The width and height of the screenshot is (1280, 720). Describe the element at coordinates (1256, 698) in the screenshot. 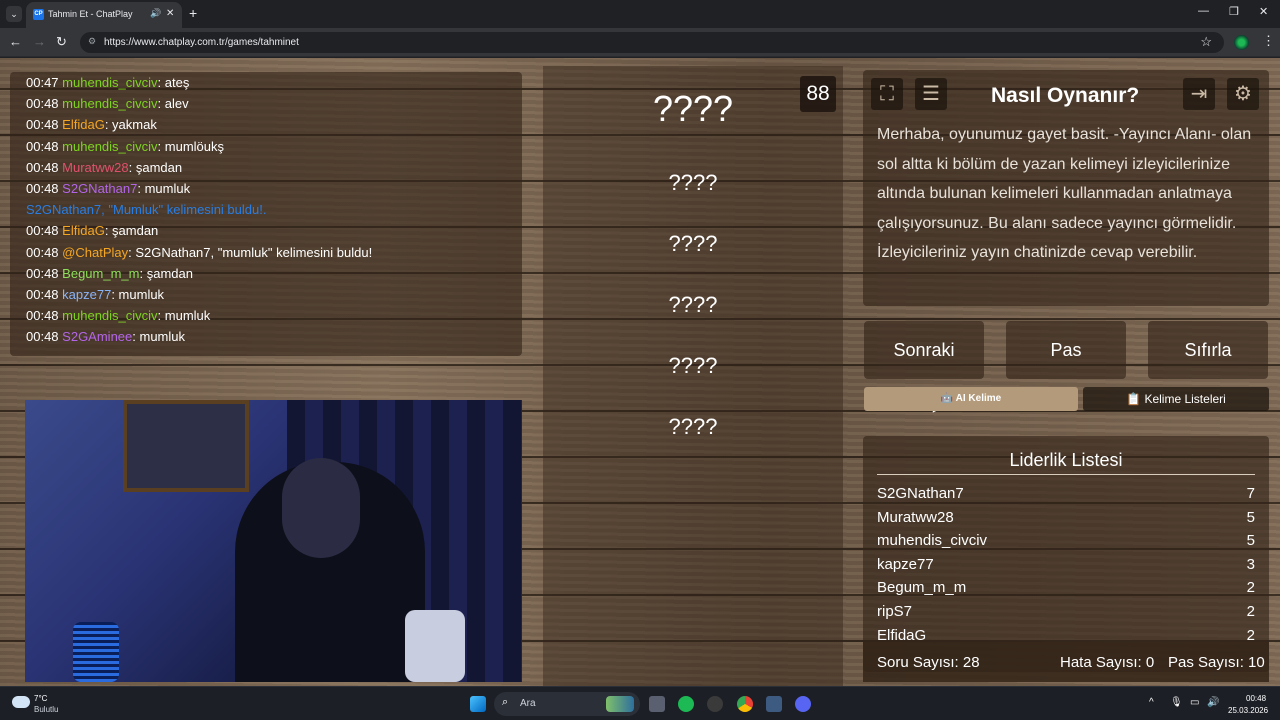

I see `clock-time: 00:48` at that location.